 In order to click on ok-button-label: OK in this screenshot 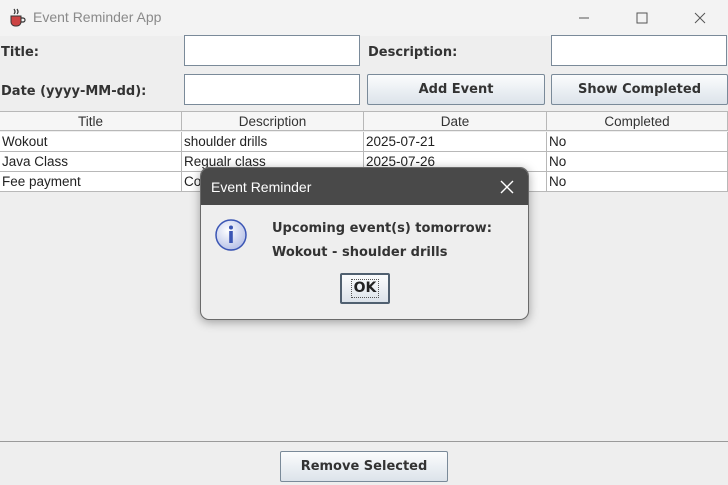, I will do `click(365, 288)`.